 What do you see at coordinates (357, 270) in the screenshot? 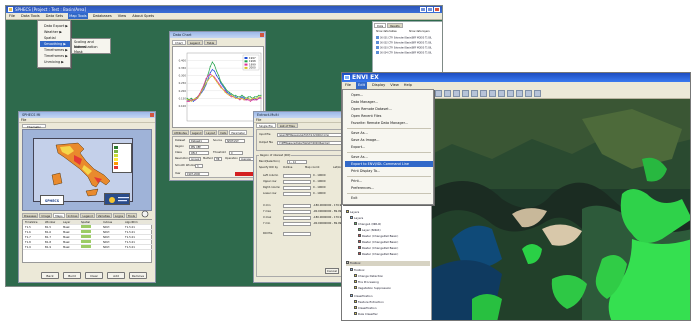
I see `tree-node: Toolbox` at bounding box center [357, 270].